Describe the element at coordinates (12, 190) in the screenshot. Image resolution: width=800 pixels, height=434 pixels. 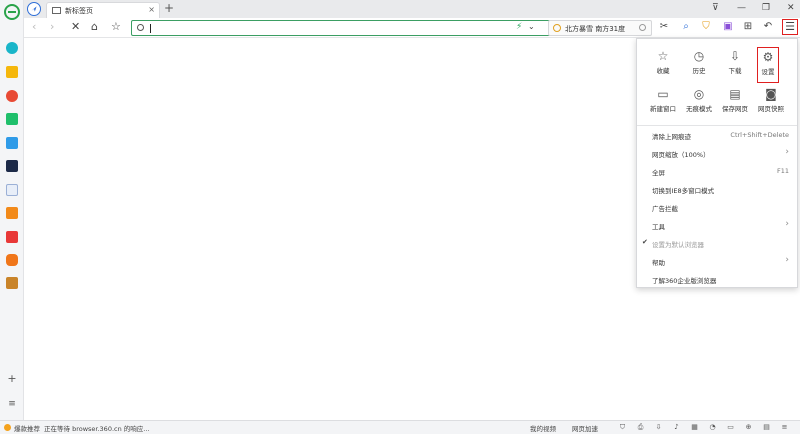
I see `sidebar-app-doc-icon` at that location.